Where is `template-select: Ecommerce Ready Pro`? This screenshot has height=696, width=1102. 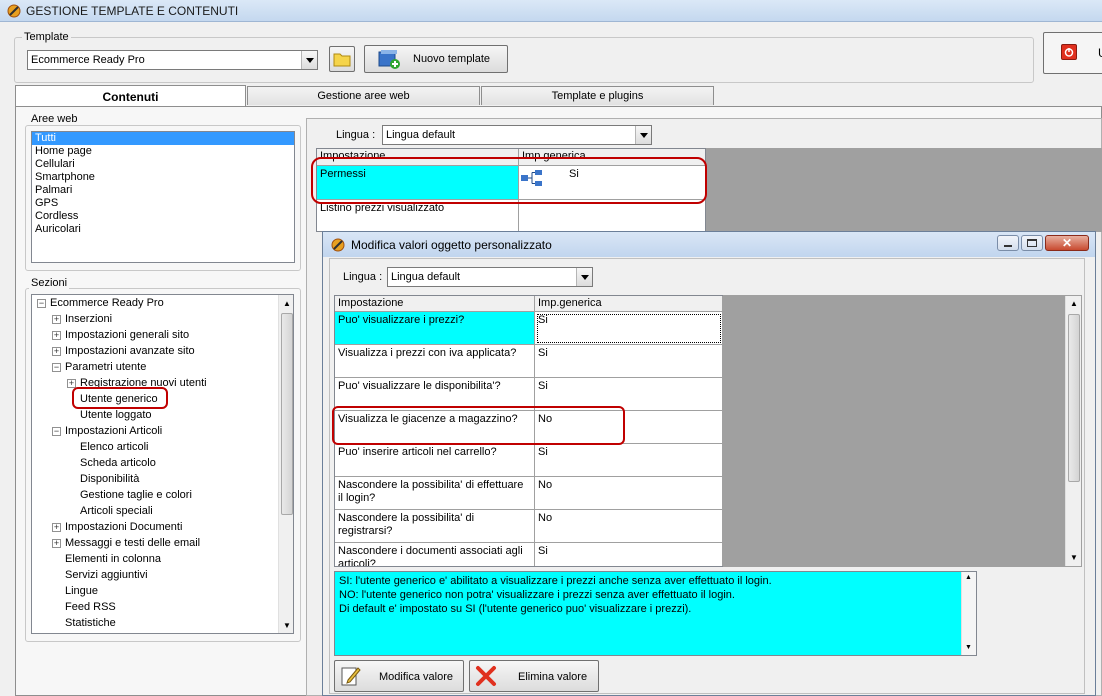 template-select: Ecommerce Ready Pro is located at coordinates (172, 60).